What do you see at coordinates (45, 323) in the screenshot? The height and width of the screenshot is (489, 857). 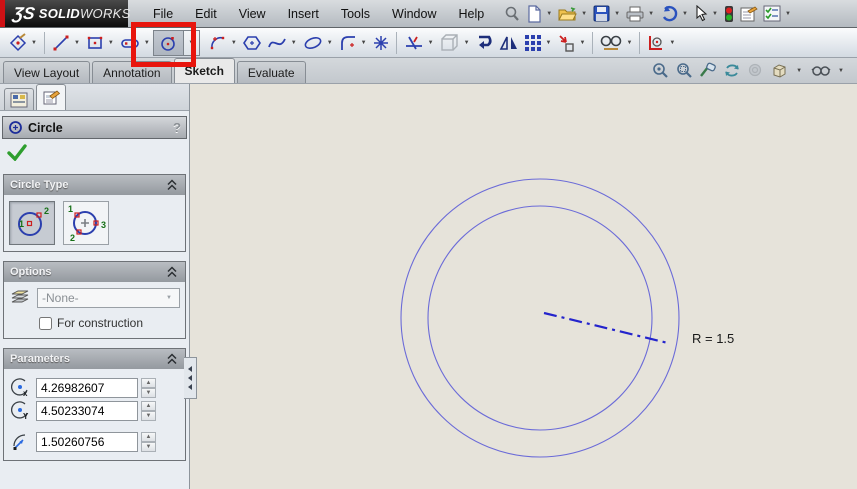 I see `for-construction-checkbox` at bounding box center [45, 323].